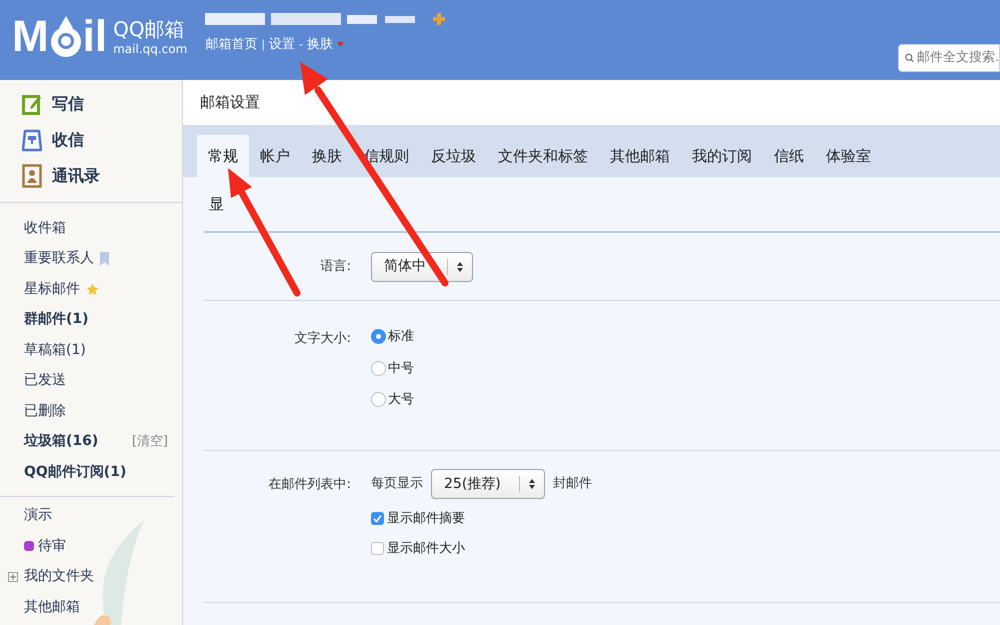 The height and width of the screenshot is (625, 1000). Describe the element at coordinates (401, 337) in the screenshot. I see `radio-label: 标准` at that location.